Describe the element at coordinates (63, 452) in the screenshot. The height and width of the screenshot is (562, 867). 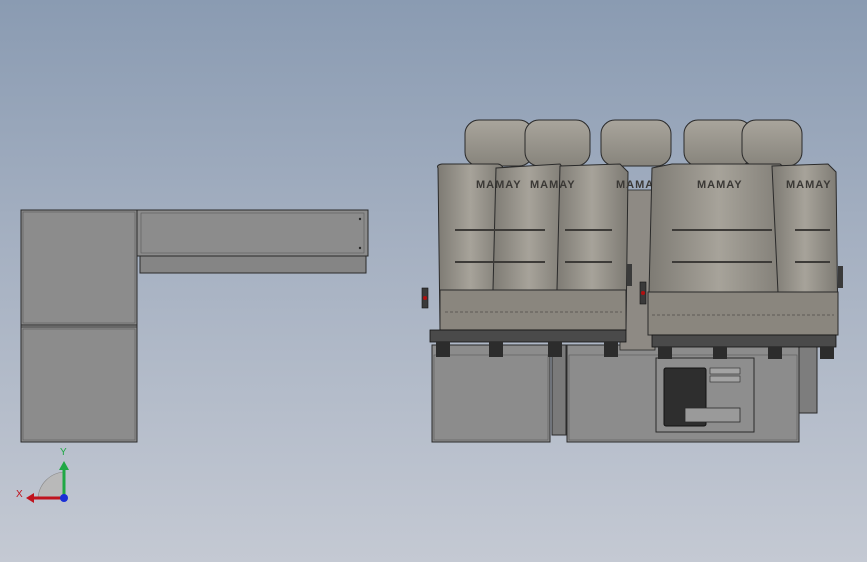
I see `y-axis-label: Y` at that location.